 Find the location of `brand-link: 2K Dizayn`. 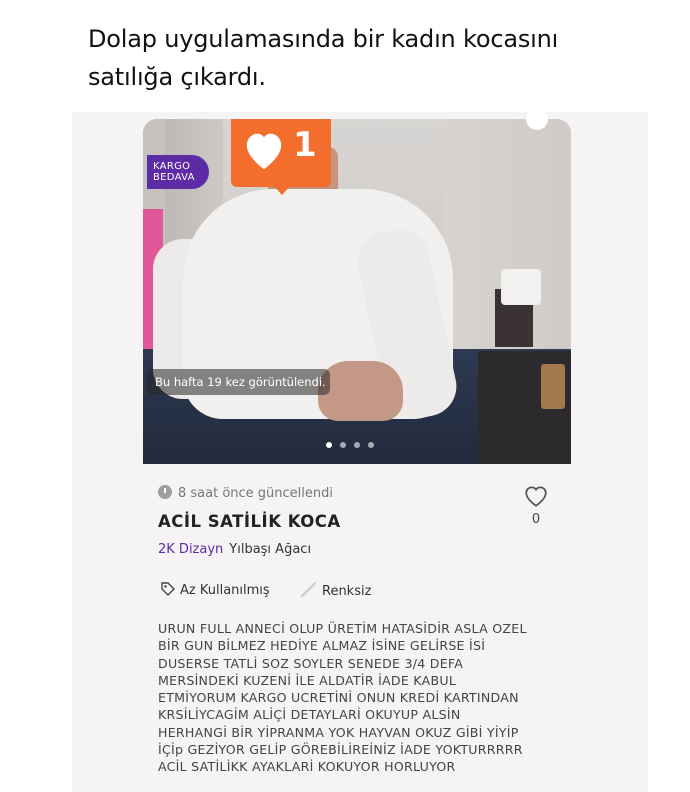

brand-link: 2K Dizayn is located at coordinates (190, 549).